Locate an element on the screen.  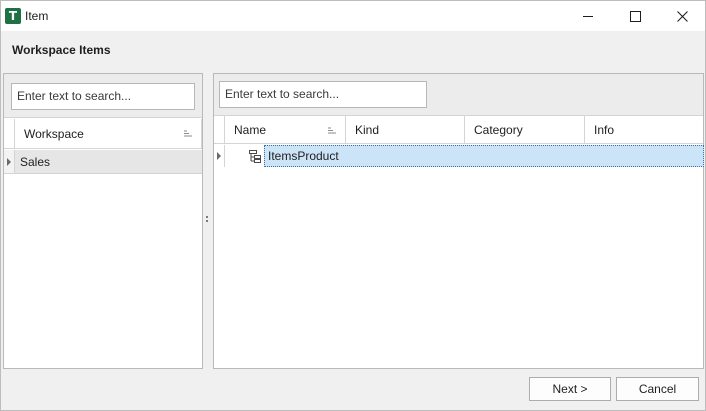
app-logo-icon: T is located at coordinates (13, 16).